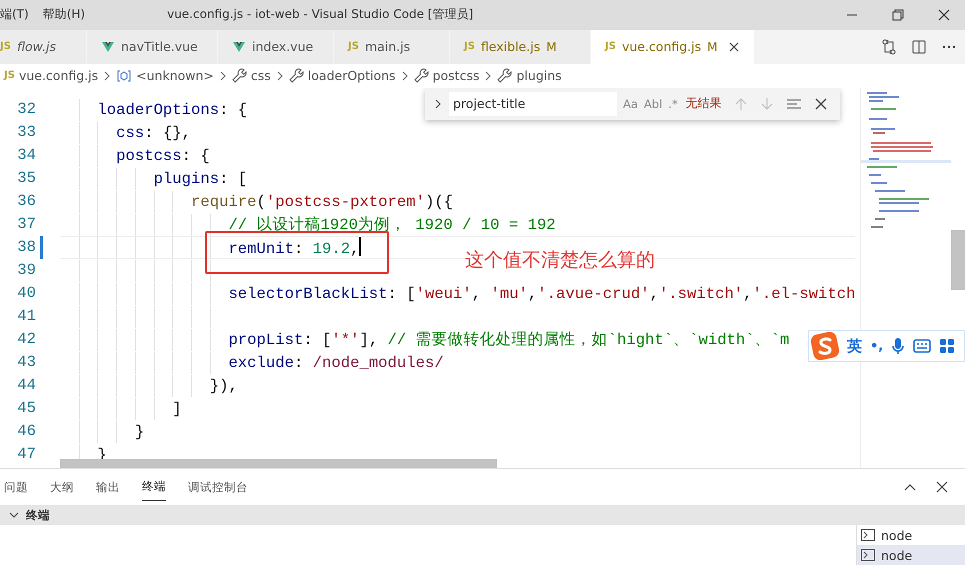  What do you see at coordinates (26, 270) in the screenshot?
I see `line-number: 39` at bounding box center [26, 270].